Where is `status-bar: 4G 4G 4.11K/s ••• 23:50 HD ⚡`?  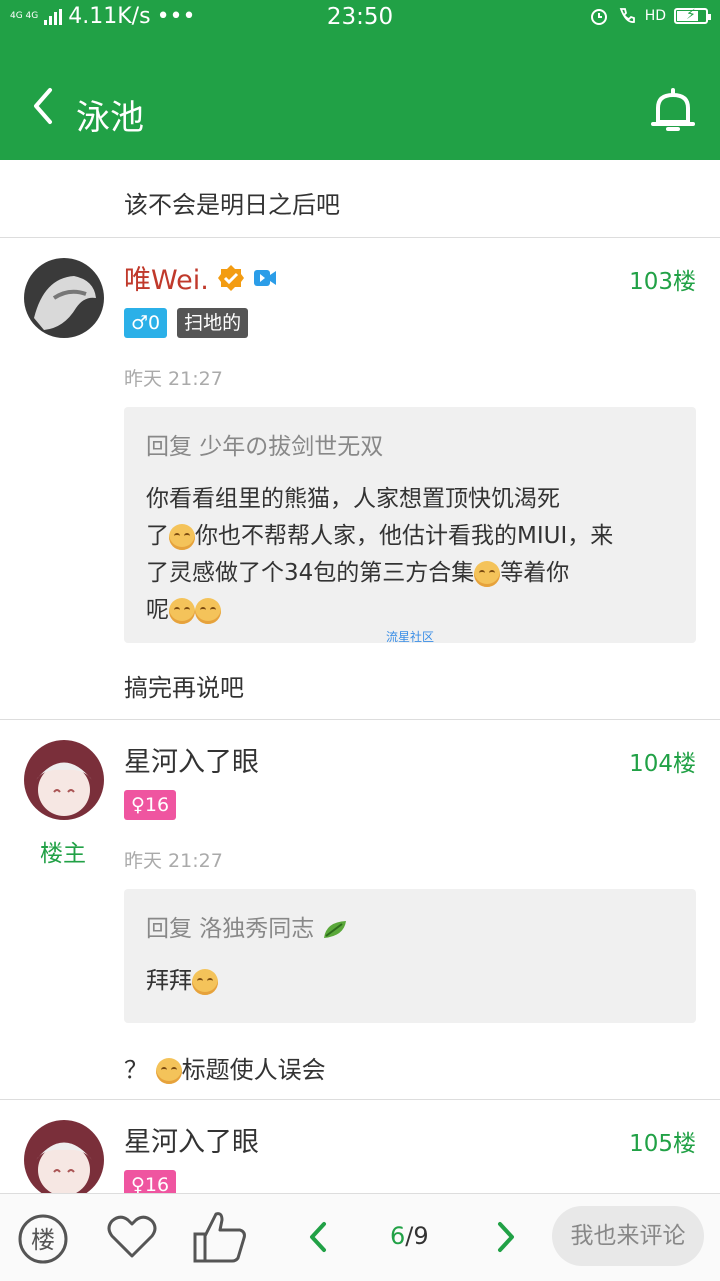 status-bar: 4G 4G 4.11K/s ••• 23:50 HD ⚡ is located at coordinates (360, 19).